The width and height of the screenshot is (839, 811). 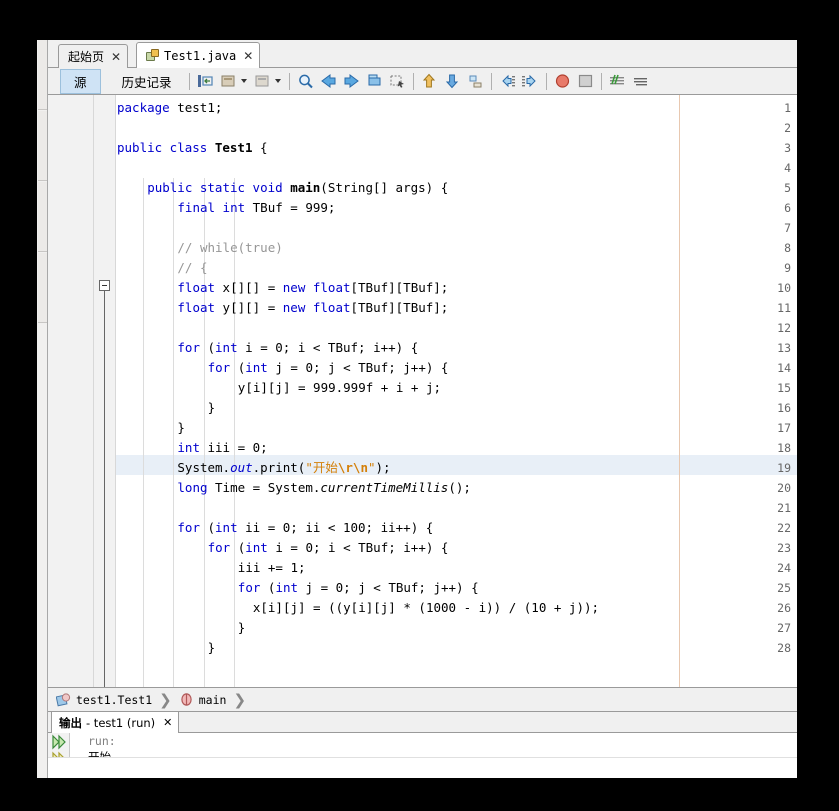 What do you see at coordinates (121, 722) in the screenshot?
I see `output-tab-subtitle: - test1 (run)` at bounding box center [121, 722].